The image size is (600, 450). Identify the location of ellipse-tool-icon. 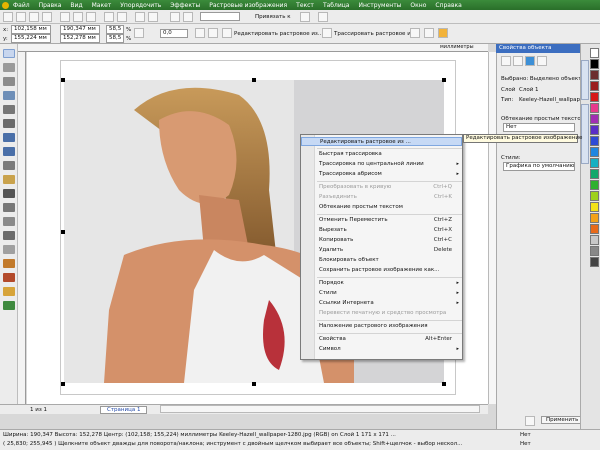
(9, 151).